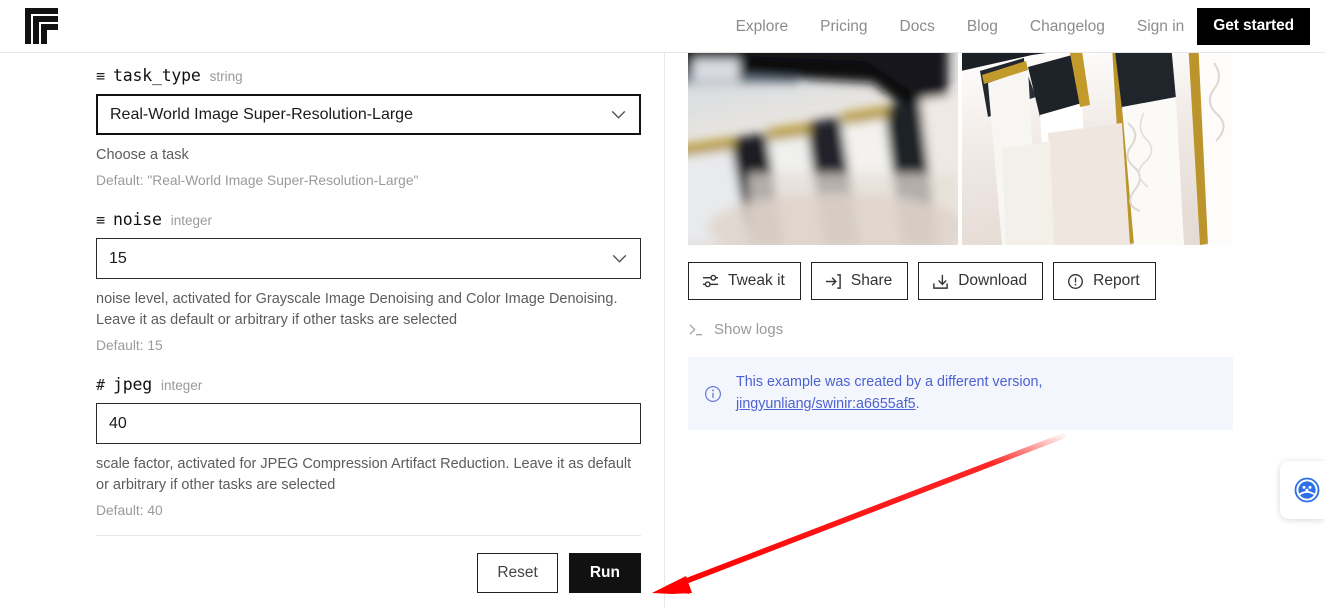 The image size is (1325, 608). What do you see at coordinates (368, 536) in the screenshot?
I see `form-divider` at bounding box center [368, 536].